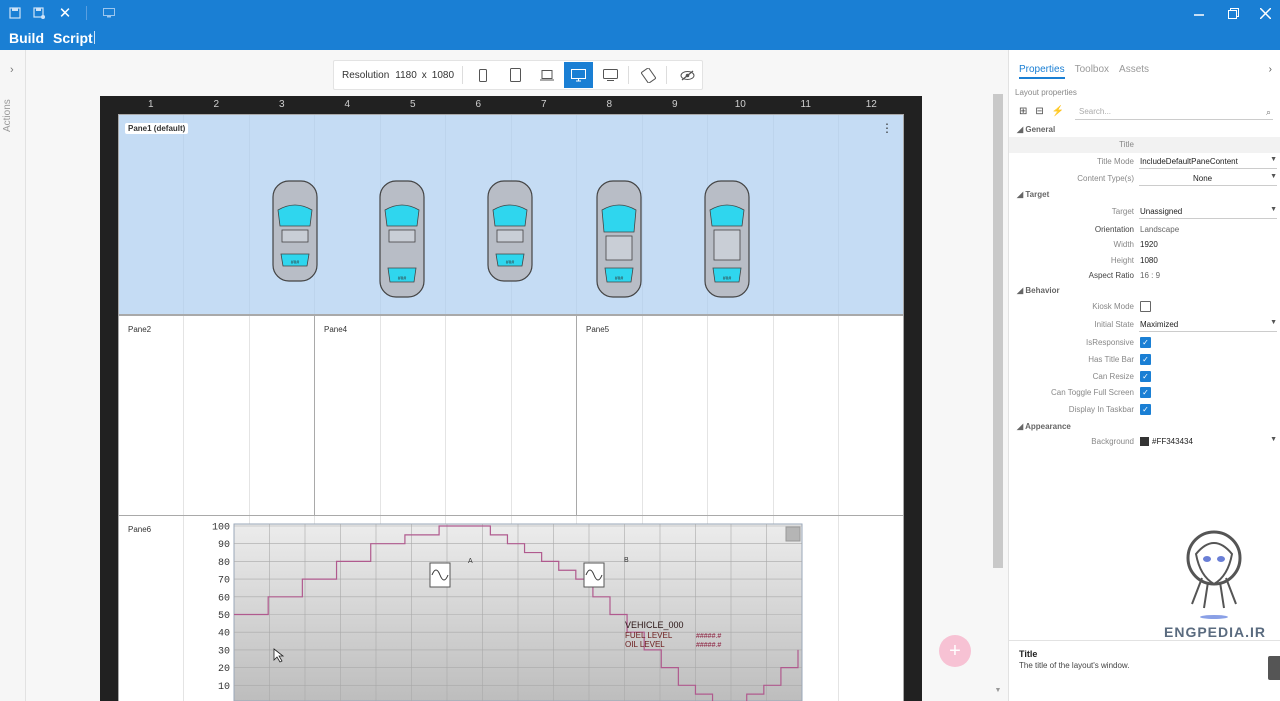 This screenshot has height=701, width=1280. Describe the element at coordinates (546, 75) in the screenshot. I see `laptop-icon` at that location.